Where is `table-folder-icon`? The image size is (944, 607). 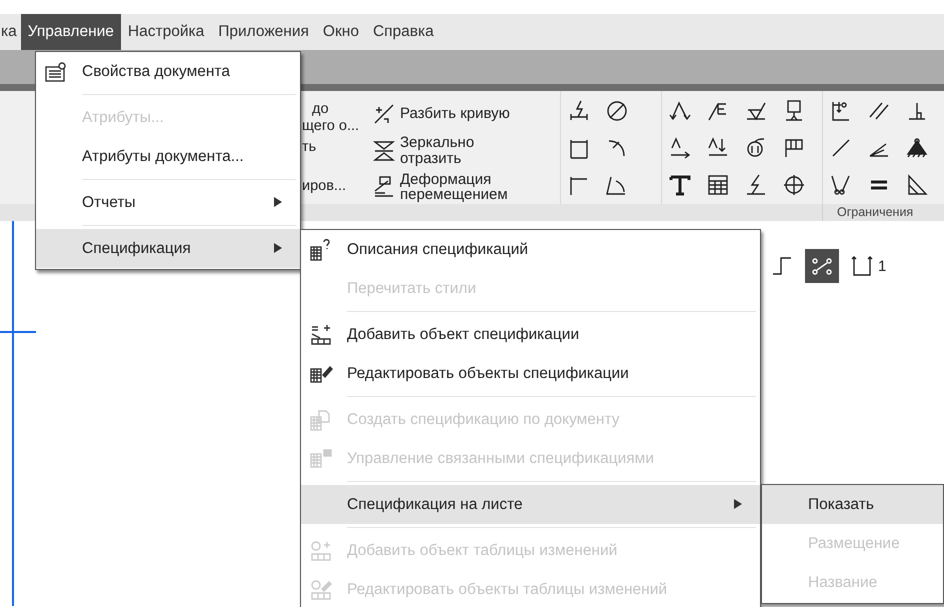 table-folder-icon is located at coordinates (321, 459).